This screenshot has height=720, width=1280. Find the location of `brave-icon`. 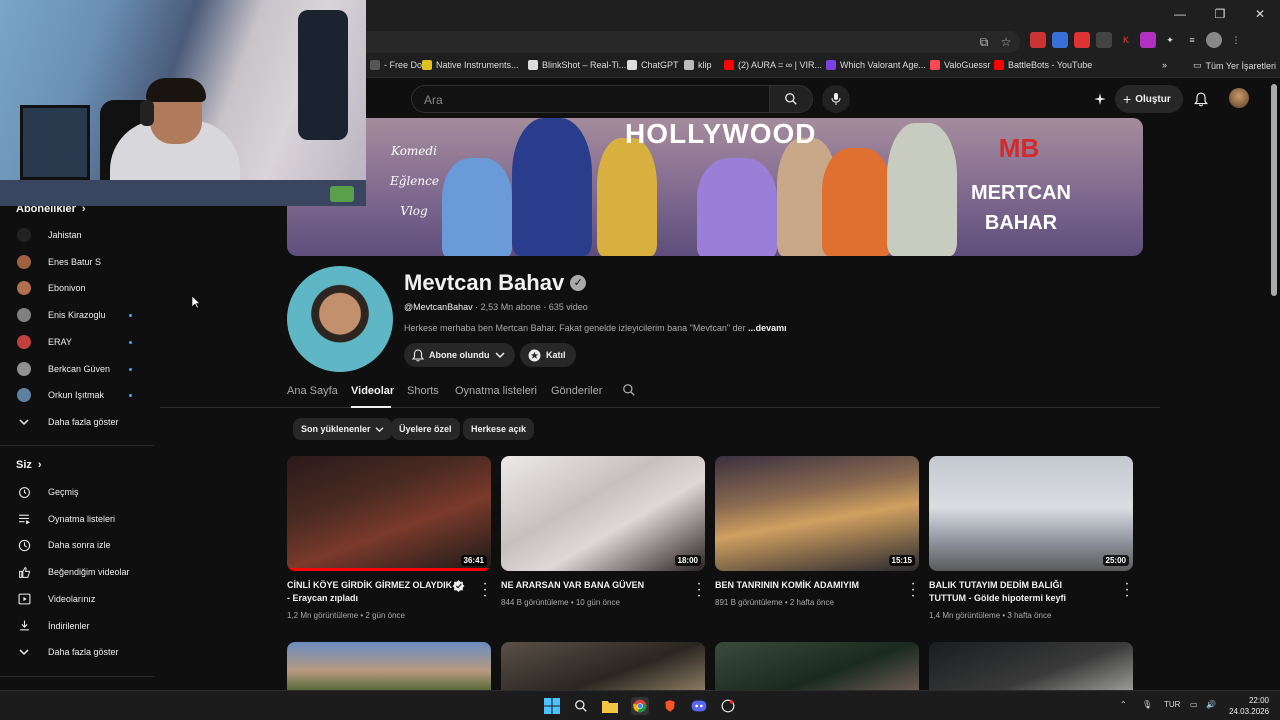

brave-icon is located at coordinates (670, 706).